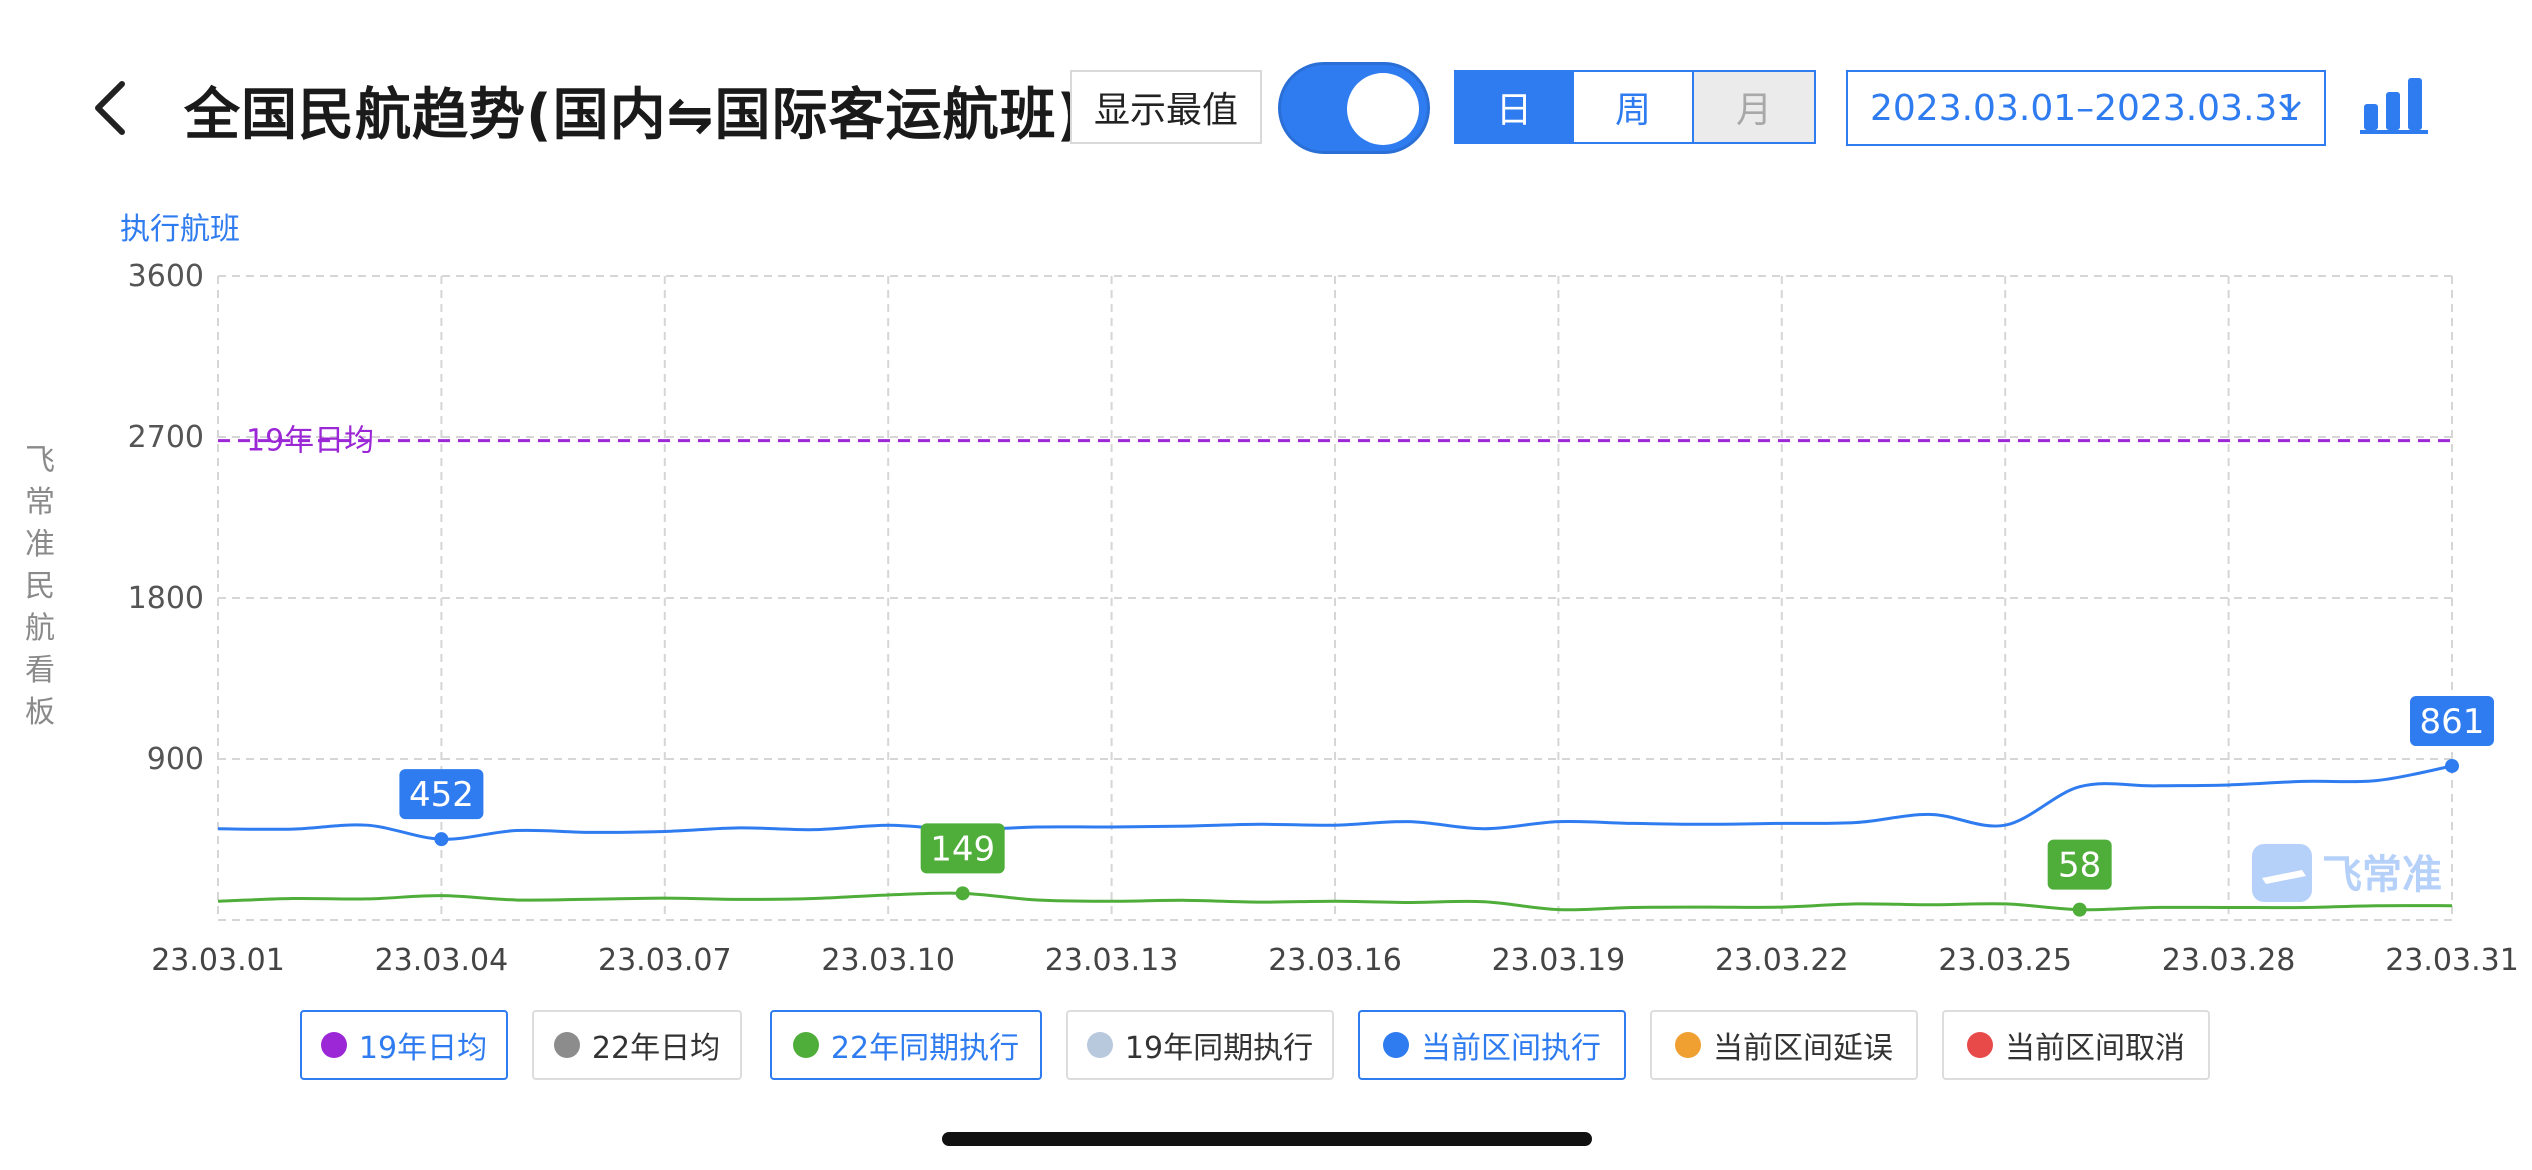  Describe the element at coordinates (442, 960) in the screenshot. I see `x-tick-label: 23.03.04` at that location.